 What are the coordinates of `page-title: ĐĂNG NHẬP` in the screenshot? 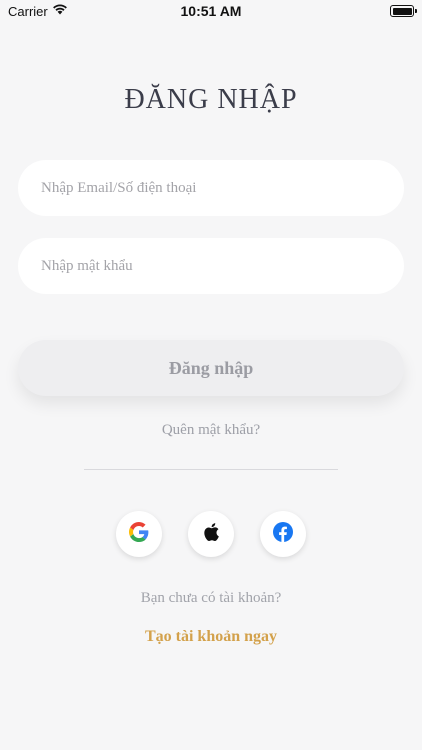 It's located at (211, 99).